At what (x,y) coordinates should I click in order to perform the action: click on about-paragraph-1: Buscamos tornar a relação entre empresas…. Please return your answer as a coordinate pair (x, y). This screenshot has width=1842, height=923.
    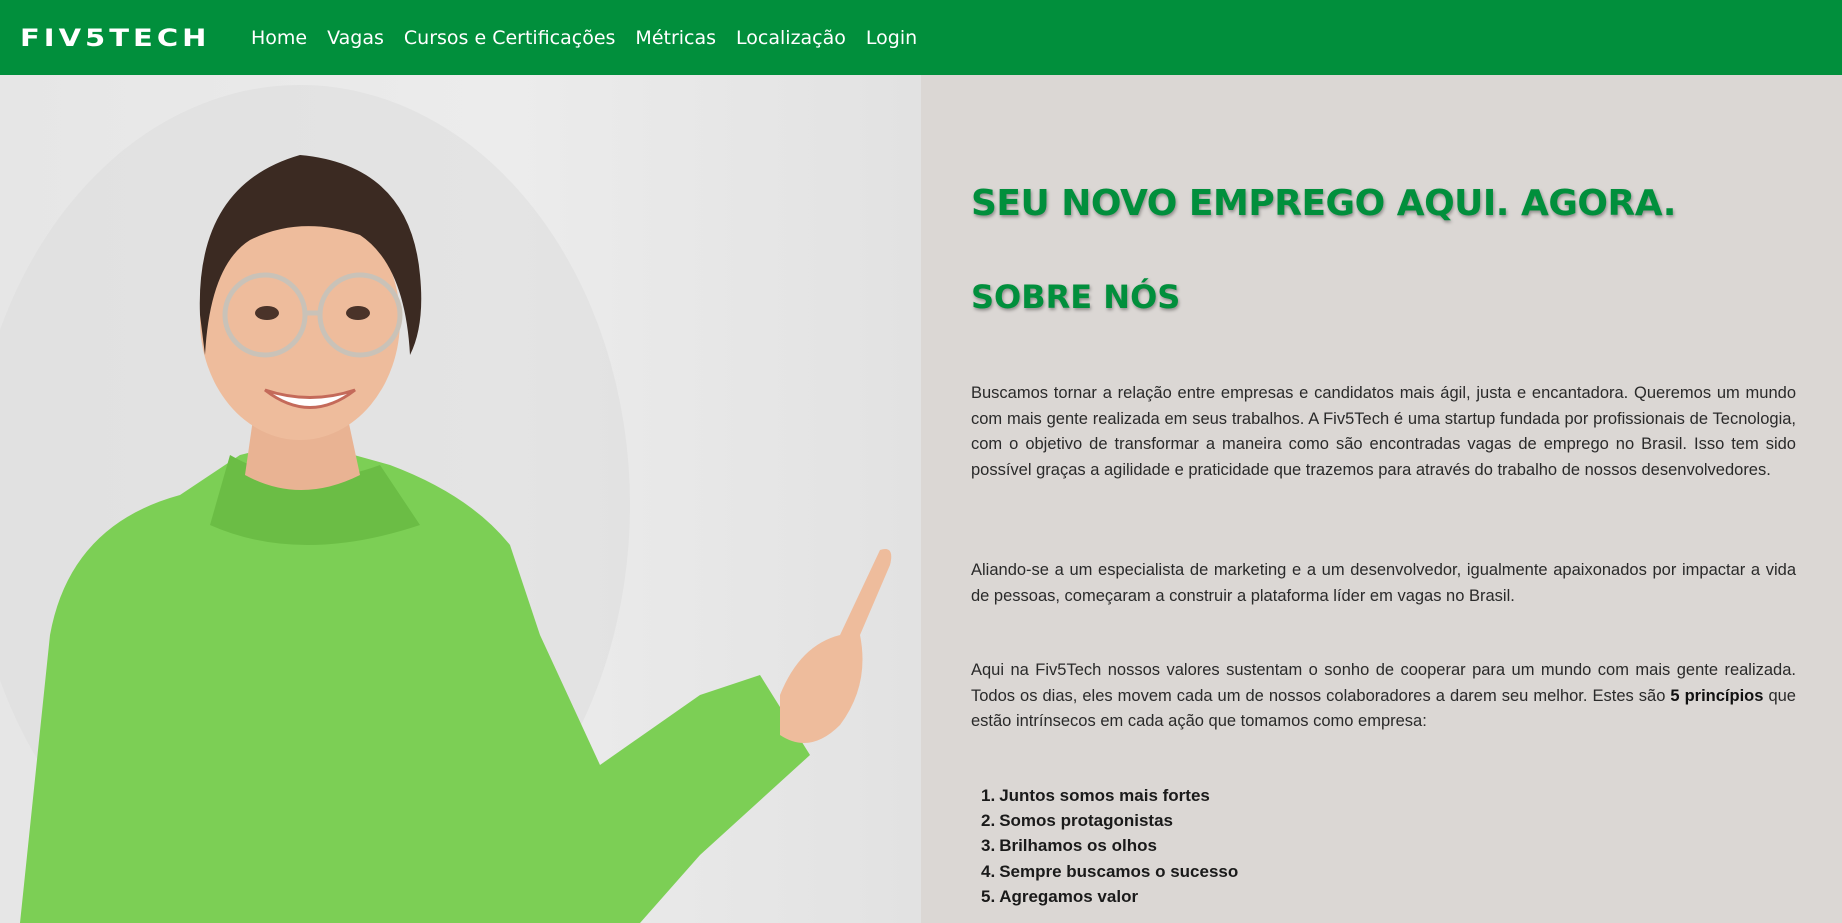
    Looking at the image, I should click on (1383, 431).